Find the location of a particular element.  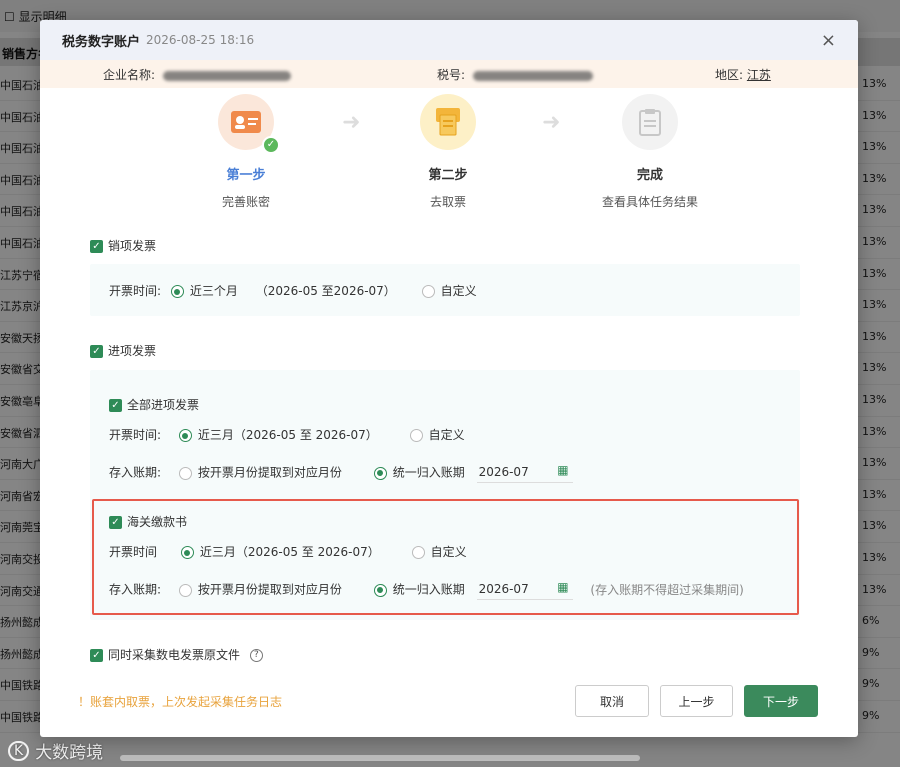

customs-unified-radio is located at coordinates (380, 590).